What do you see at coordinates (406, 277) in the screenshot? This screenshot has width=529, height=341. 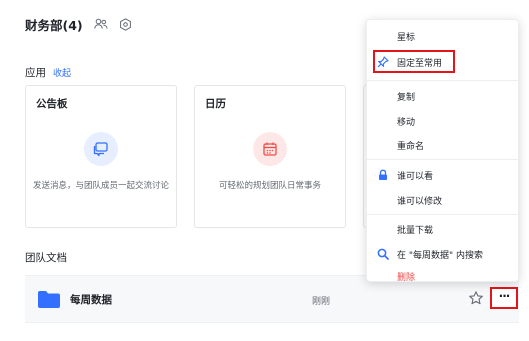 I see `menu-item-label: 删除` at bounding box center [406, 277].